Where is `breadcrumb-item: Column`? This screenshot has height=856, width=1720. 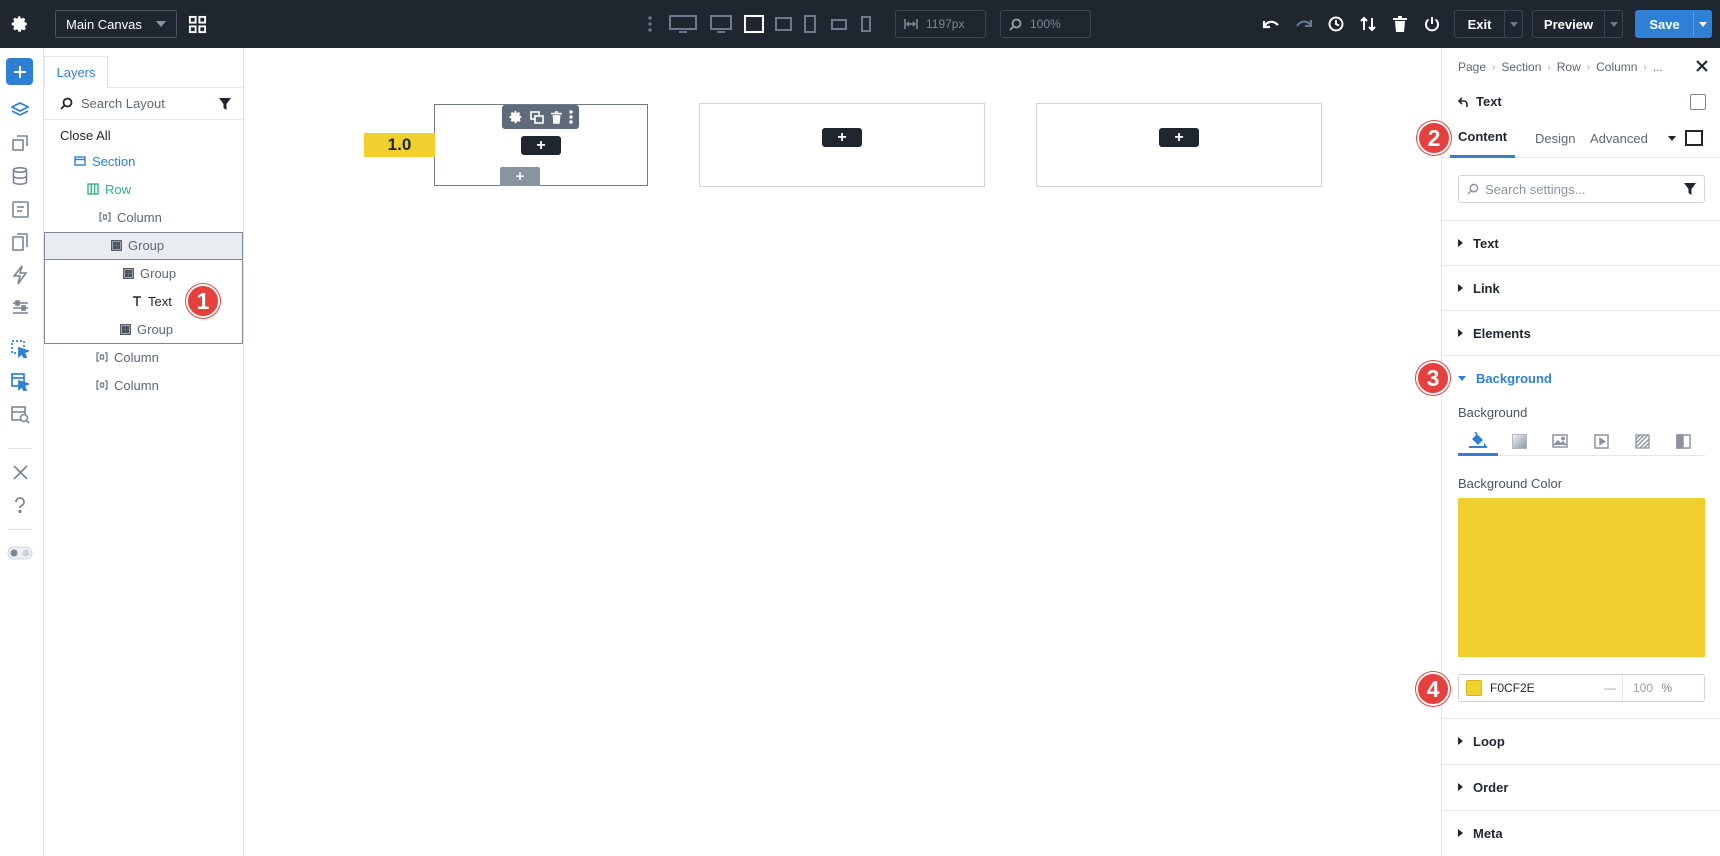
breadcrumb-item: Column is located at coordinates (1616, 67).